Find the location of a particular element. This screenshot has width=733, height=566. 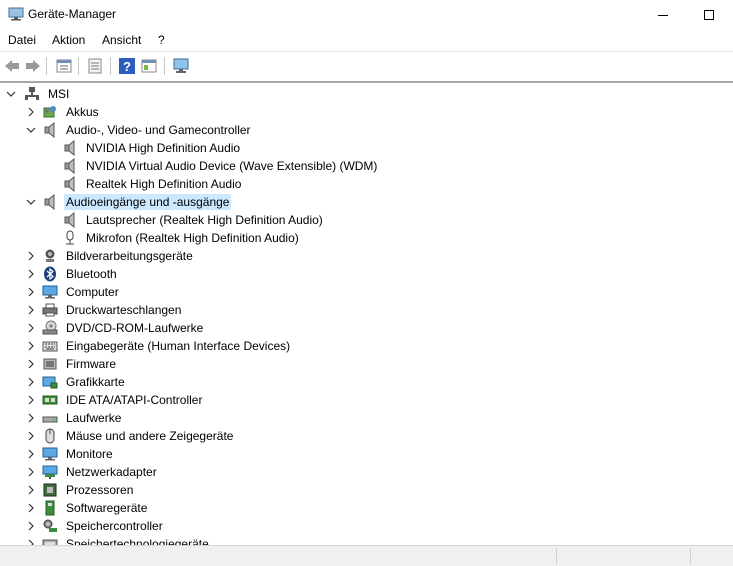

help-icon: ? is located at coordinates (127, 66).